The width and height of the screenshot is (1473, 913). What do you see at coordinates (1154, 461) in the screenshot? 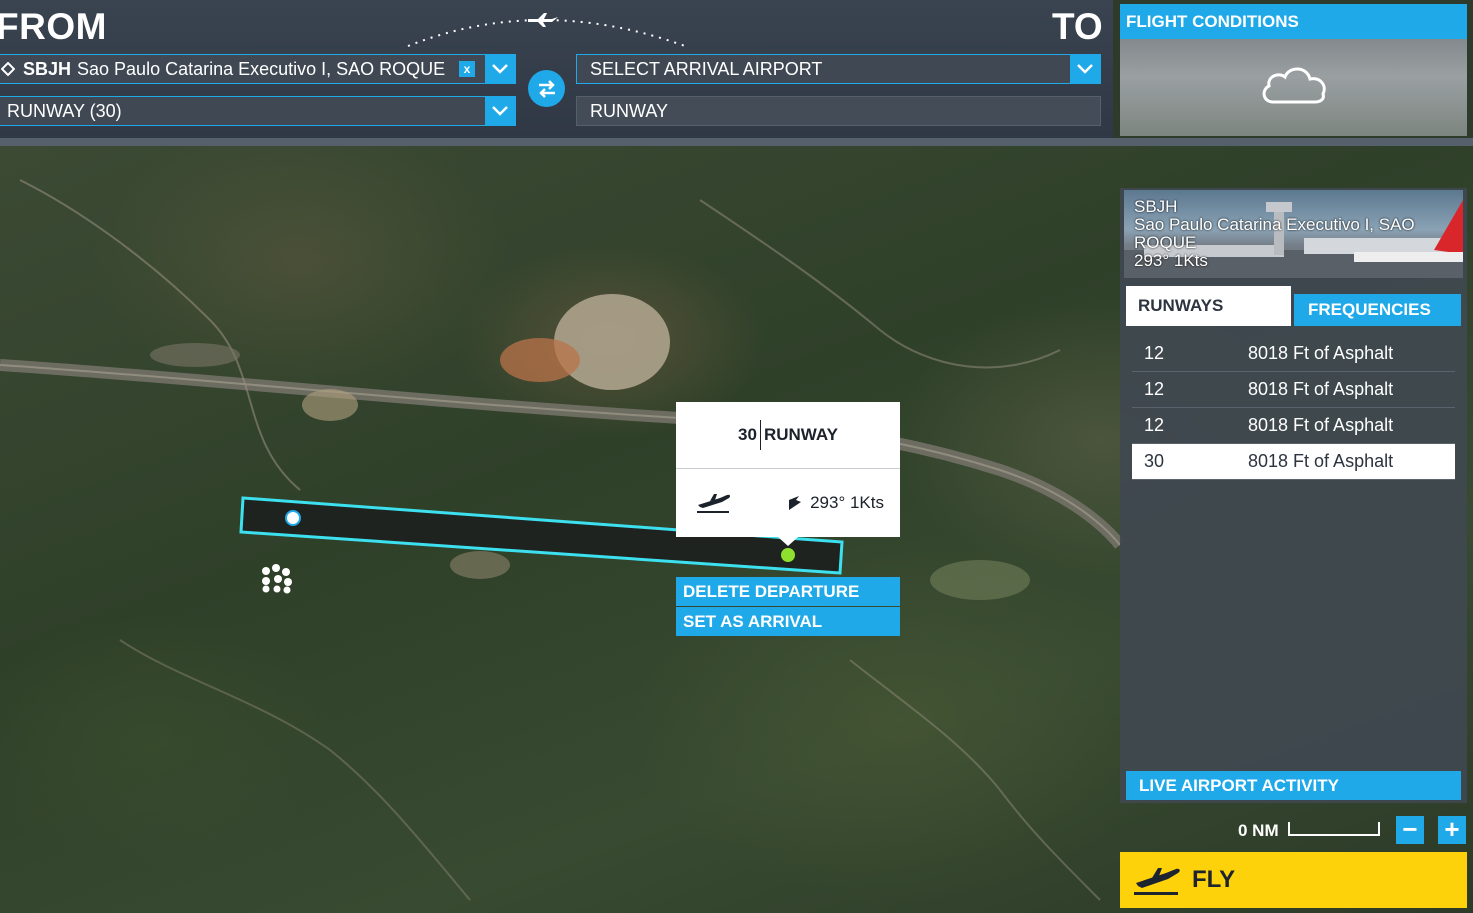
I see `runway-number: 30` at bounding box center [1154, 461].